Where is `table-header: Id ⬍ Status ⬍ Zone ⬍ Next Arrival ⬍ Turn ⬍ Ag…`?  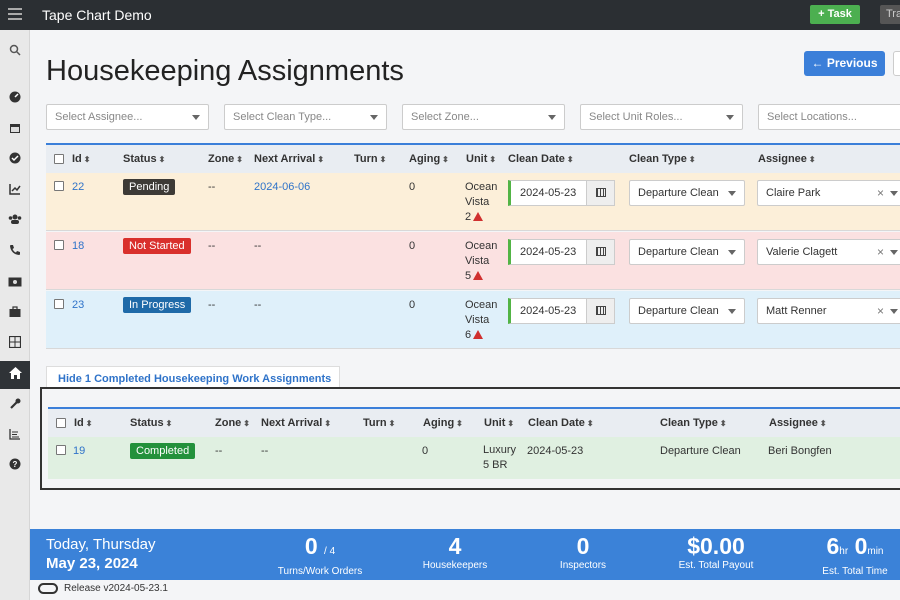
table-header: Id ⬍ Status ⬍ Zone ⬍ Next Arrival ⬍ Turn ⬍ Ag… is located at coordinates (473, 158).